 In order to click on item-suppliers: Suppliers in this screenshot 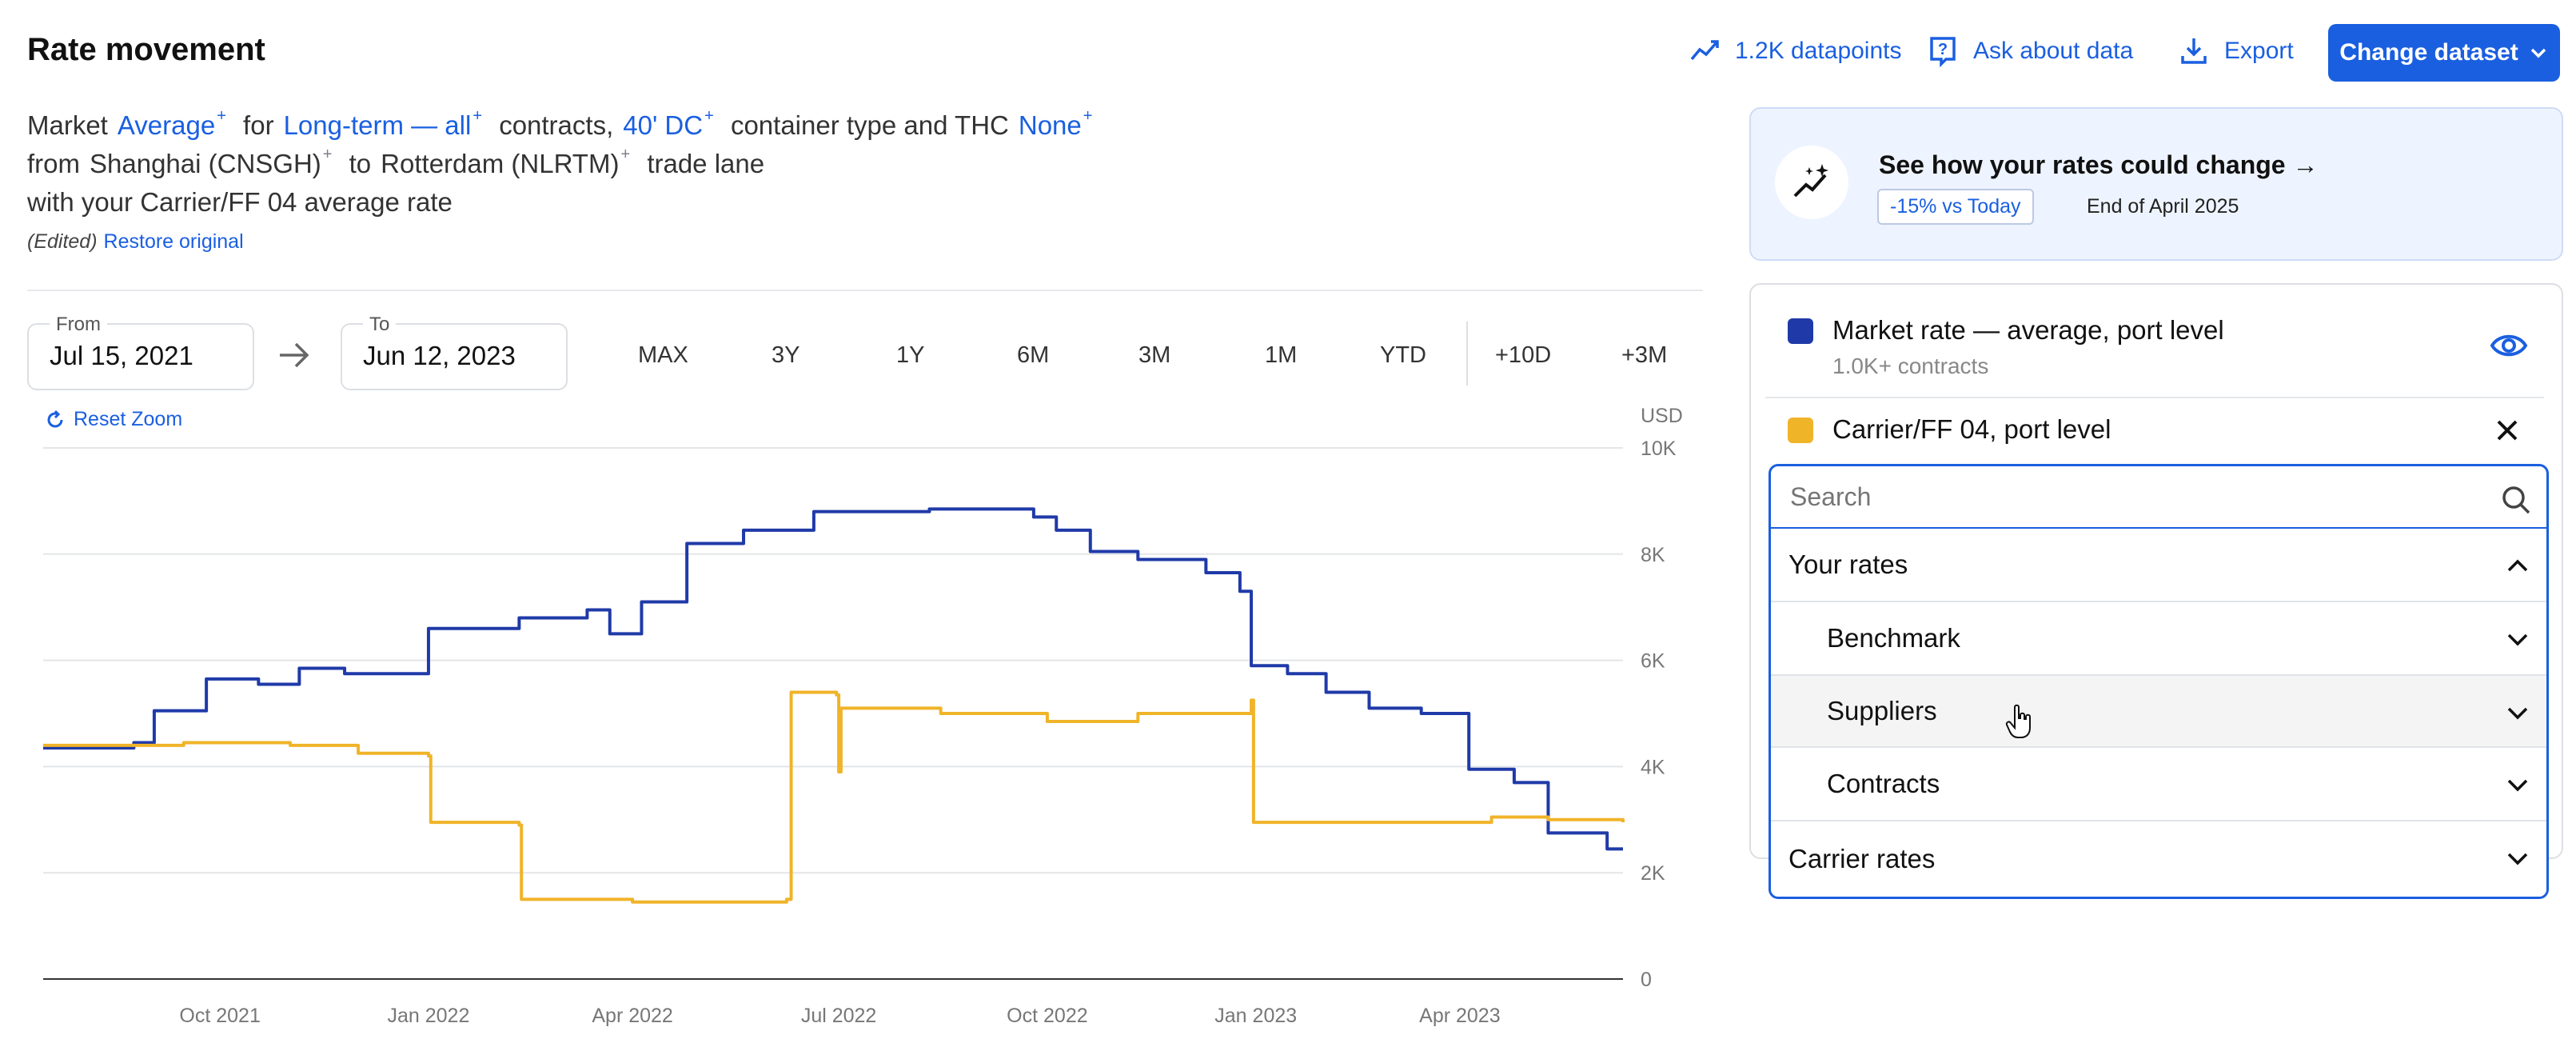, I will do `click(2158, 712)`.